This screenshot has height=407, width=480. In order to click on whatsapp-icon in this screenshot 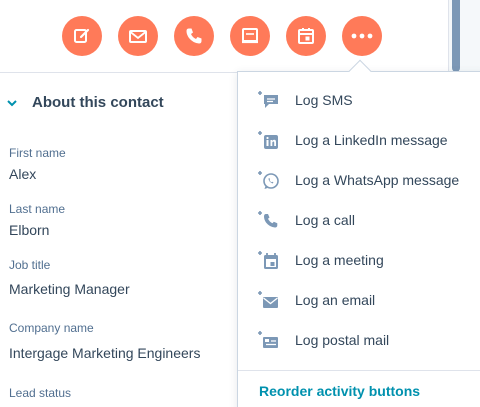, I will do `click(268, 180)`.